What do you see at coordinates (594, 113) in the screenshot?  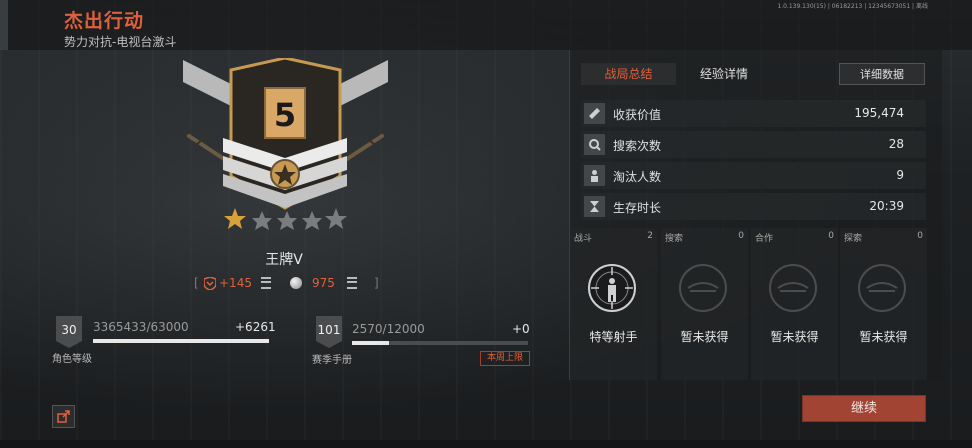 I see `loot-icon` at bounding box center [594, 113].